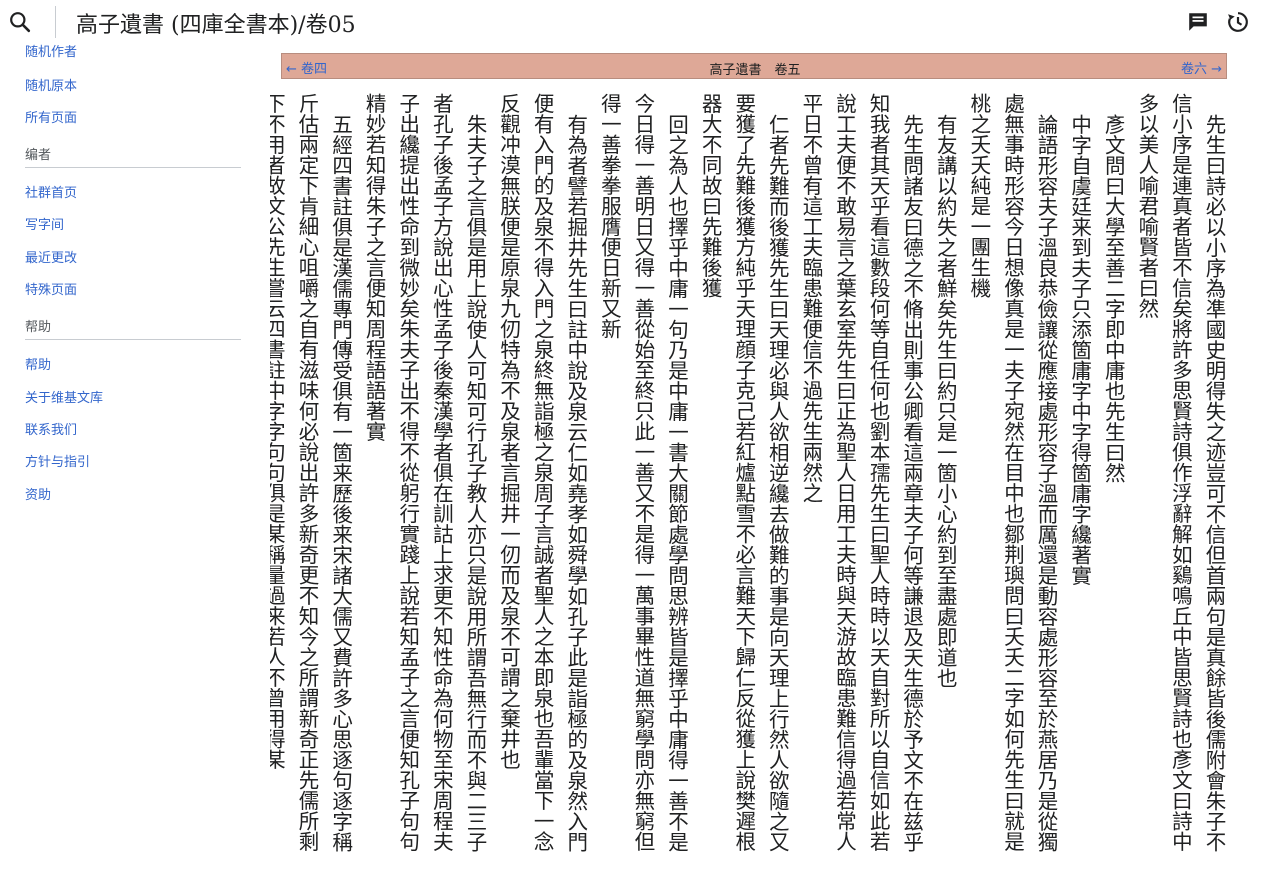 The image size is (1262, 871). I want to click on sidebar-item-policies: 方针与指引, so click(57, 460).